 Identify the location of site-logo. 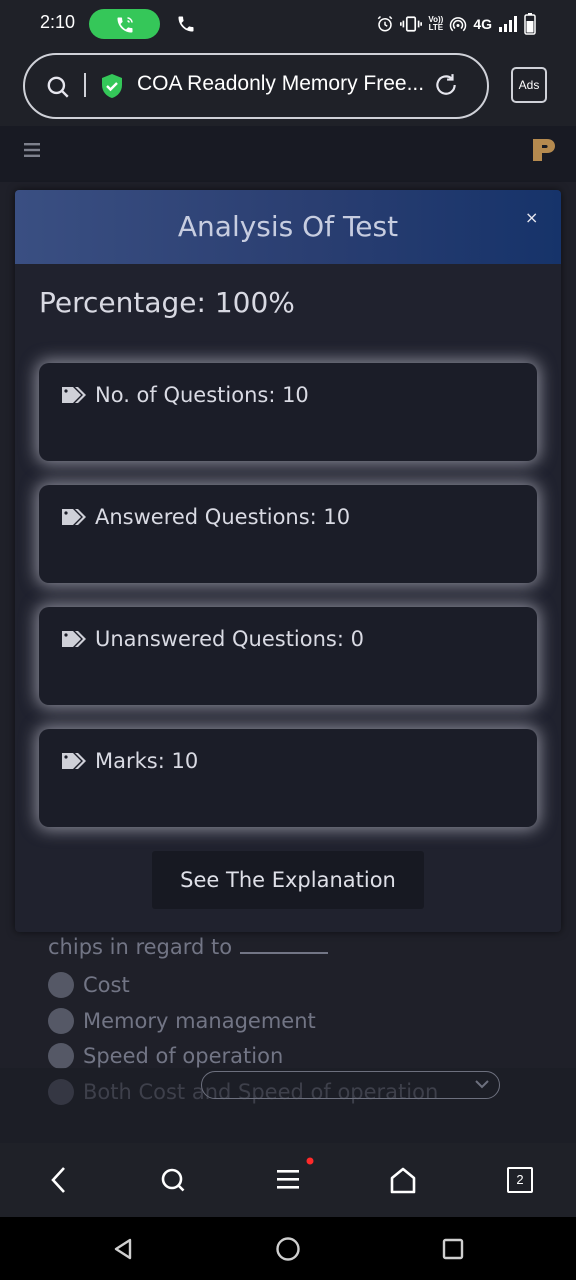
(544, 150).